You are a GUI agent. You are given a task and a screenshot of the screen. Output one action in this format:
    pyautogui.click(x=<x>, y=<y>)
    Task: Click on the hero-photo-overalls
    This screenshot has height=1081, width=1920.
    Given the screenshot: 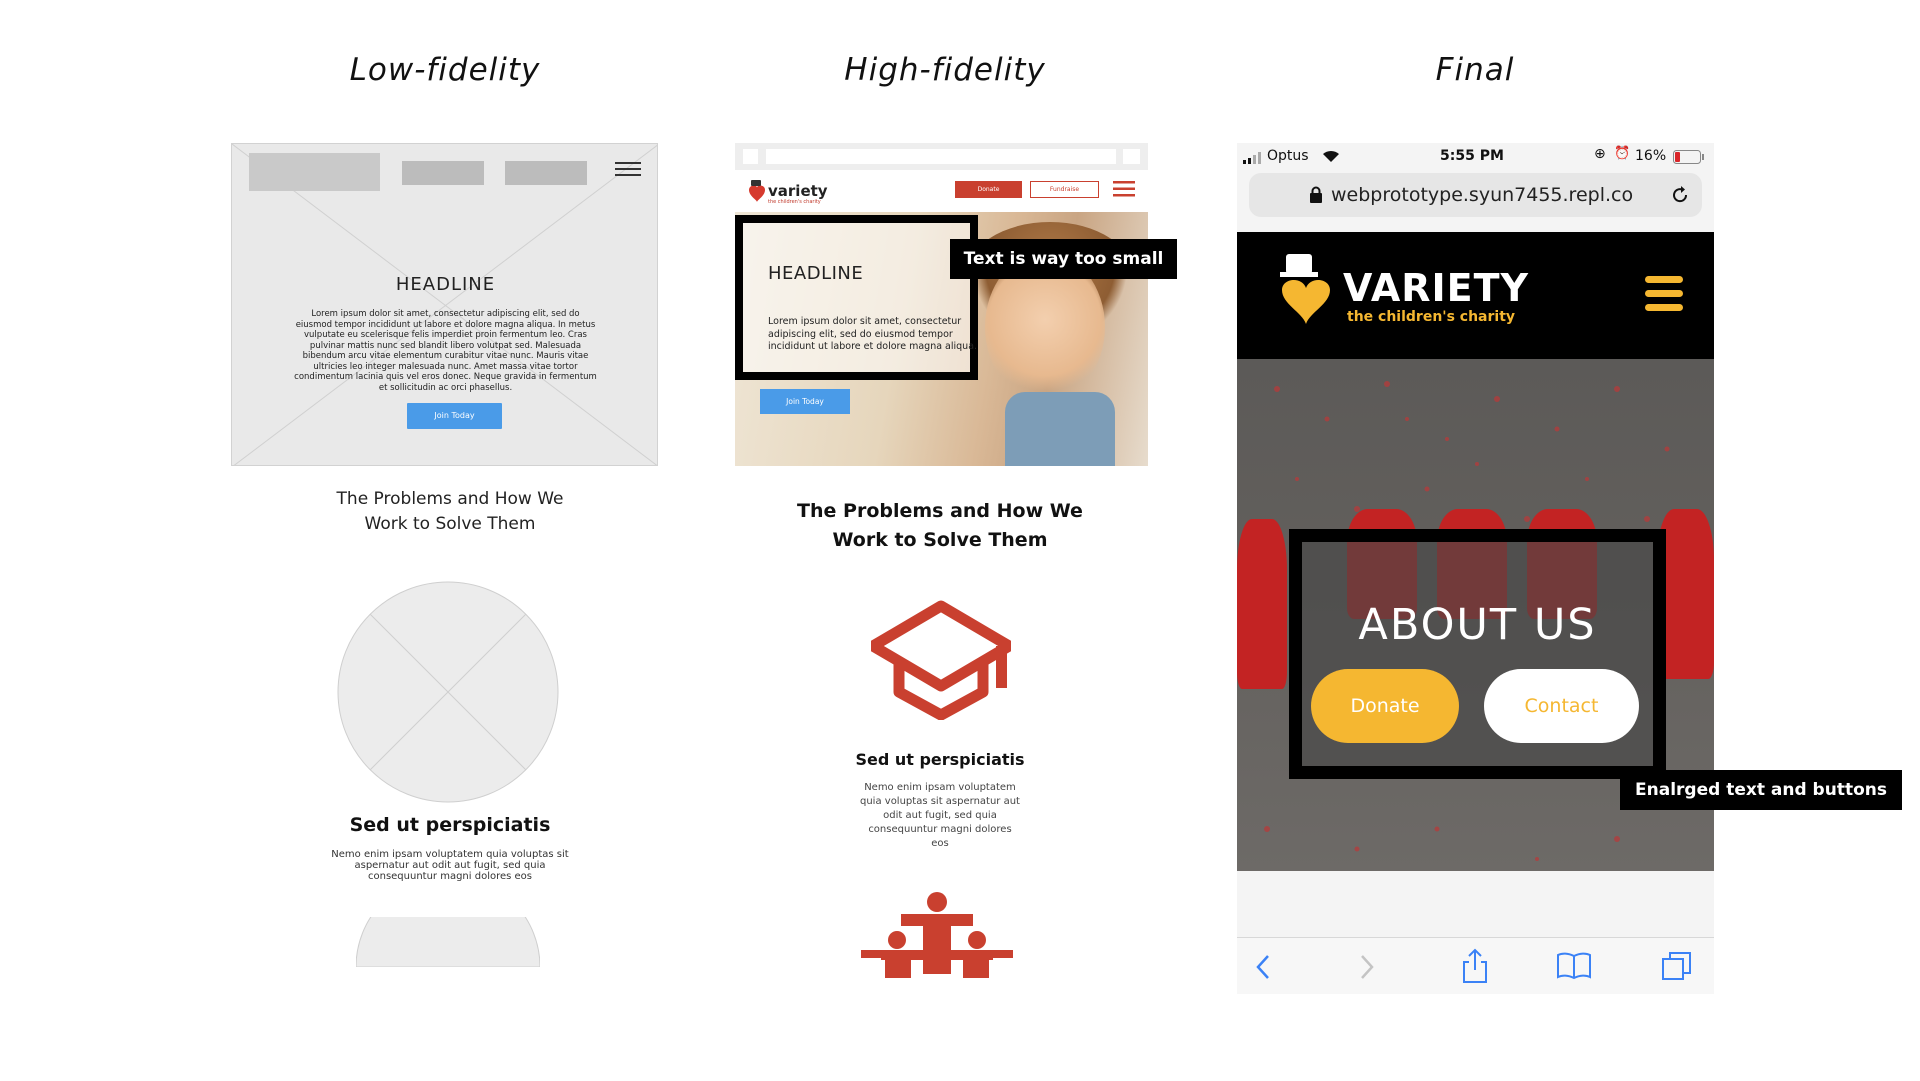 What is the action you would take?
    pyautogui.click(x=1060, y=429)
    